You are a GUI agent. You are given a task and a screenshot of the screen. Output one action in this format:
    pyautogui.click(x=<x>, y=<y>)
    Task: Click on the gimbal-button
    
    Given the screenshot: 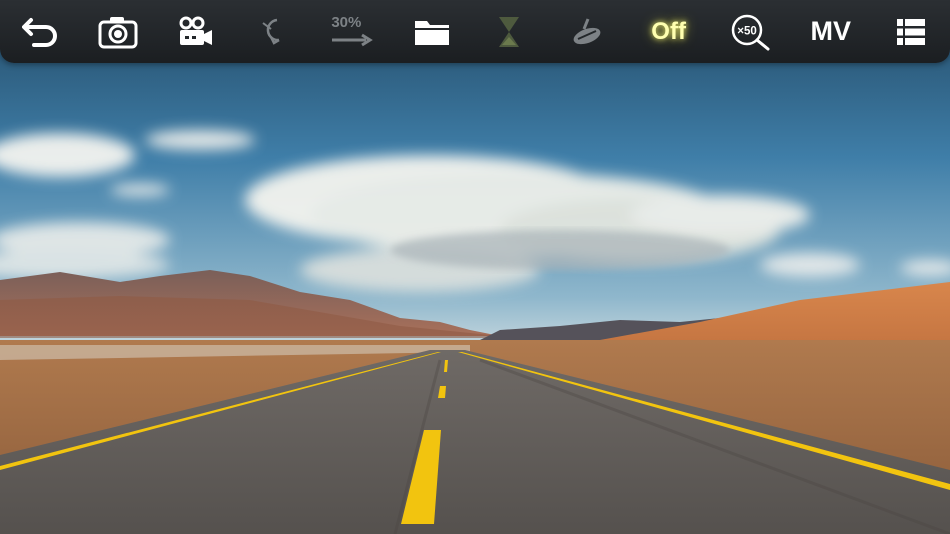 What is the action you would take?
    pyautogui.click(x=587, y=32)
    